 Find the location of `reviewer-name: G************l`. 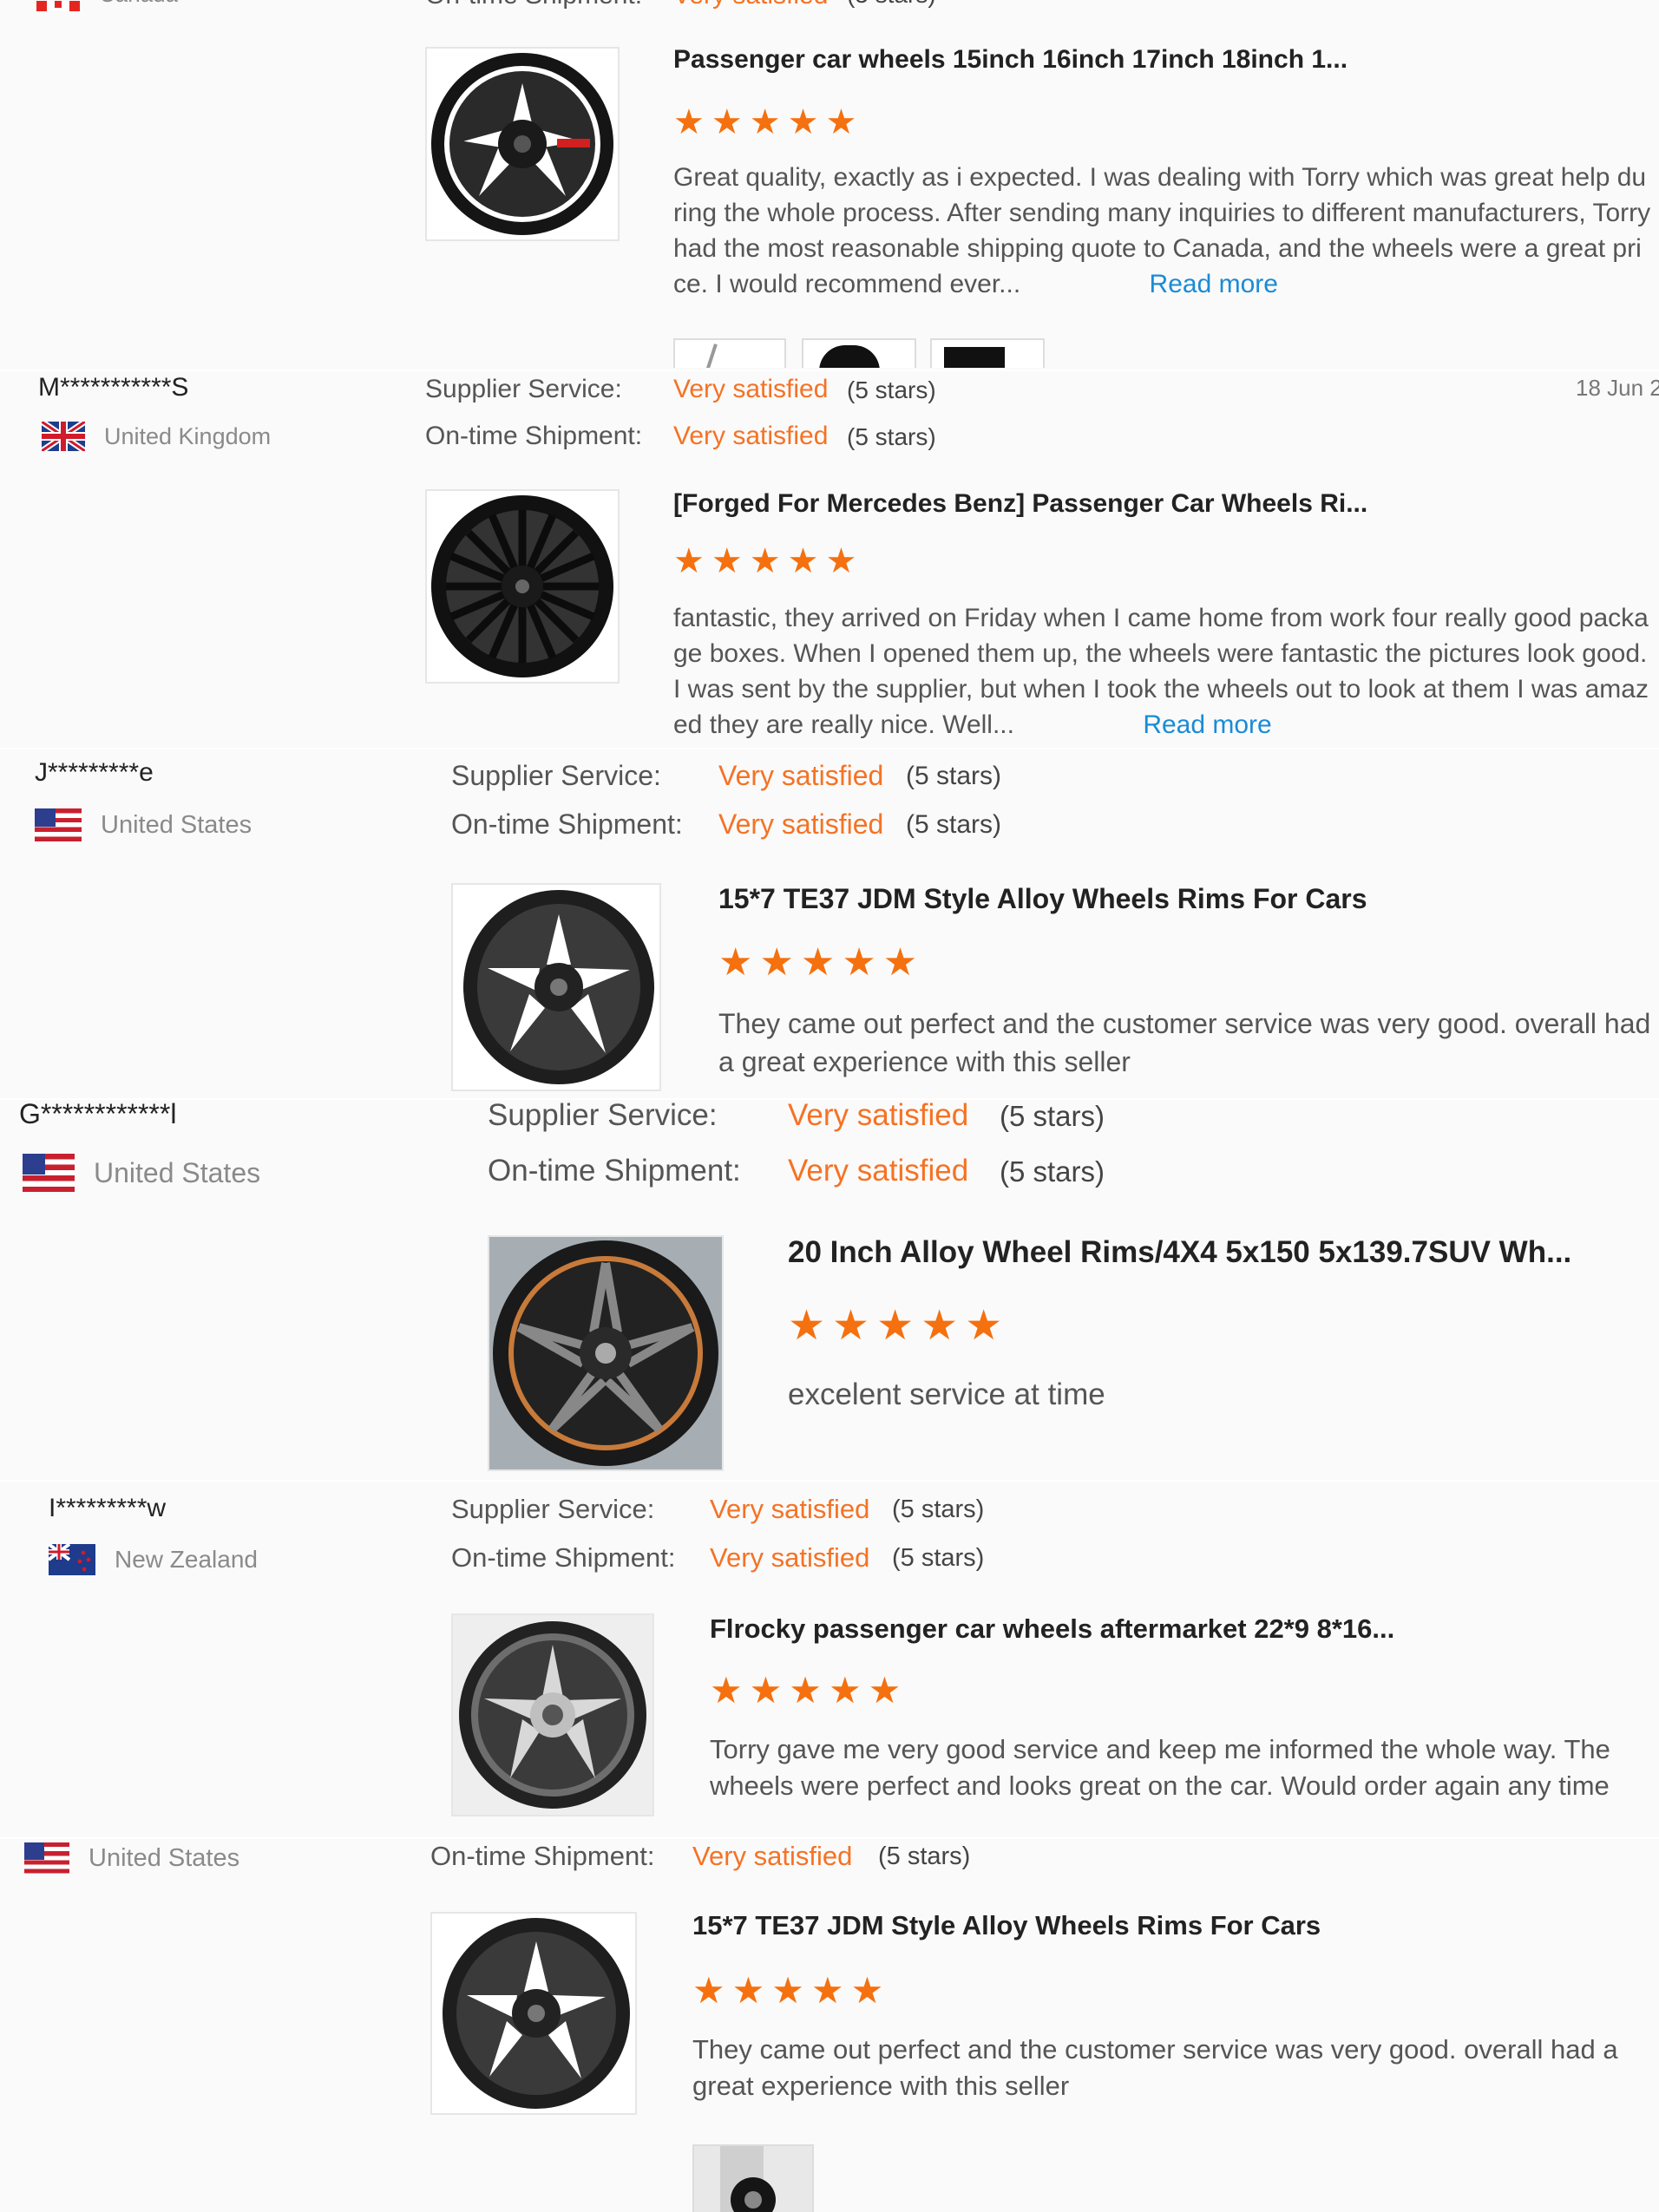

reviewer-name: G************l is located at coordinates (98, 1113).